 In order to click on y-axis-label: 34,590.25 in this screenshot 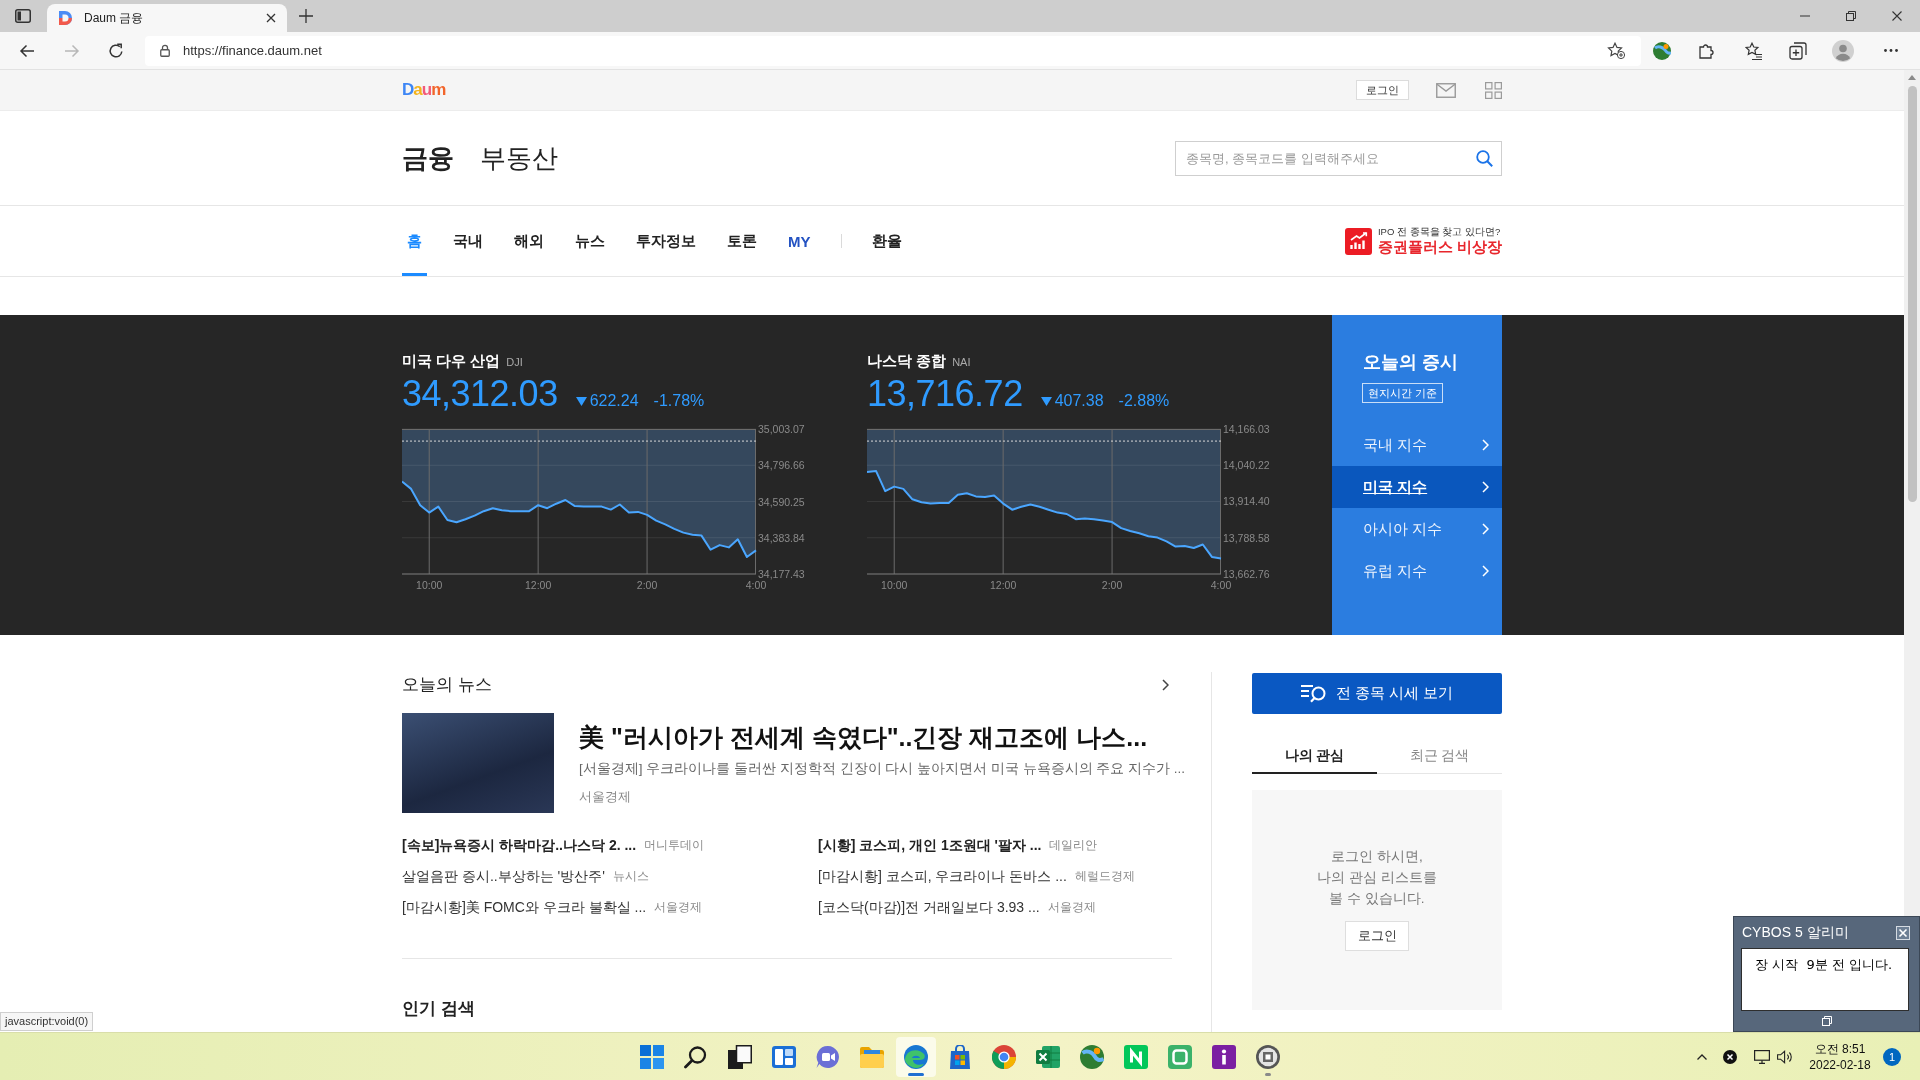, I will do `click(781, 501)`.